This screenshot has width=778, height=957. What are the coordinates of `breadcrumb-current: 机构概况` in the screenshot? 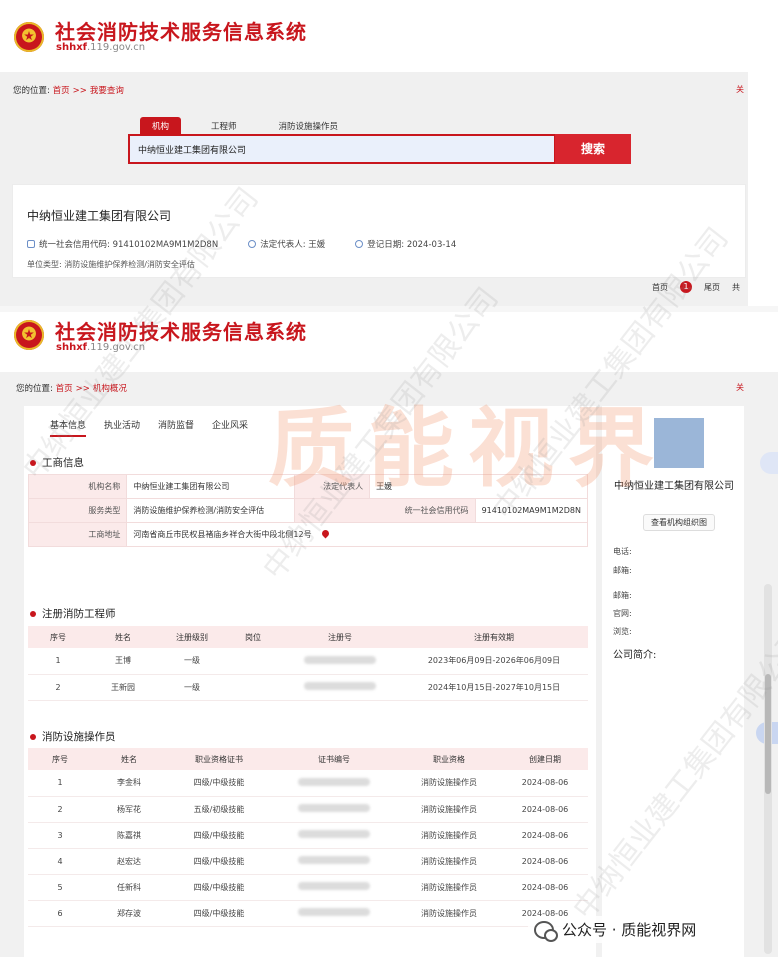 It's located at (109, 389).